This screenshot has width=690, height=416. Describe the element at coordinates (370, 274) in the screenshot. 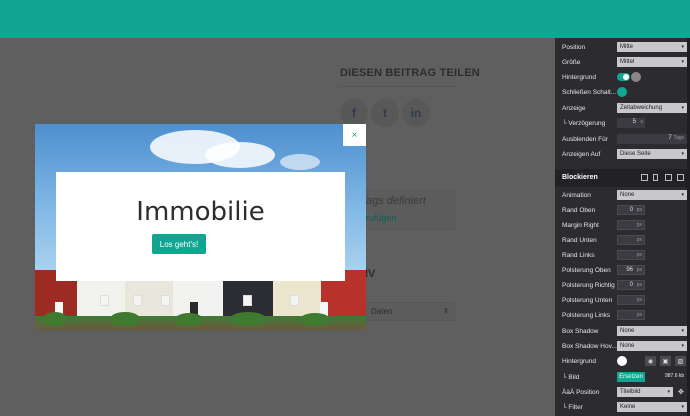

I see `section-heading: IV` at that location.